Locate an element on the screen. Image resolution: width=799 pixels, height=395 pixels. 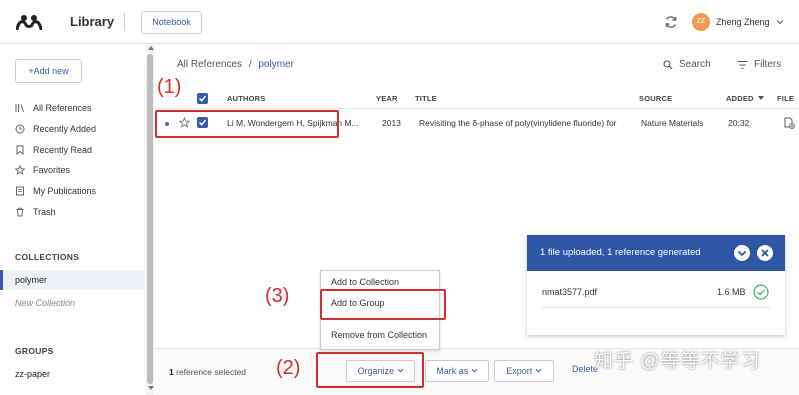
app-title: Library is located at coordinates (92, 21).